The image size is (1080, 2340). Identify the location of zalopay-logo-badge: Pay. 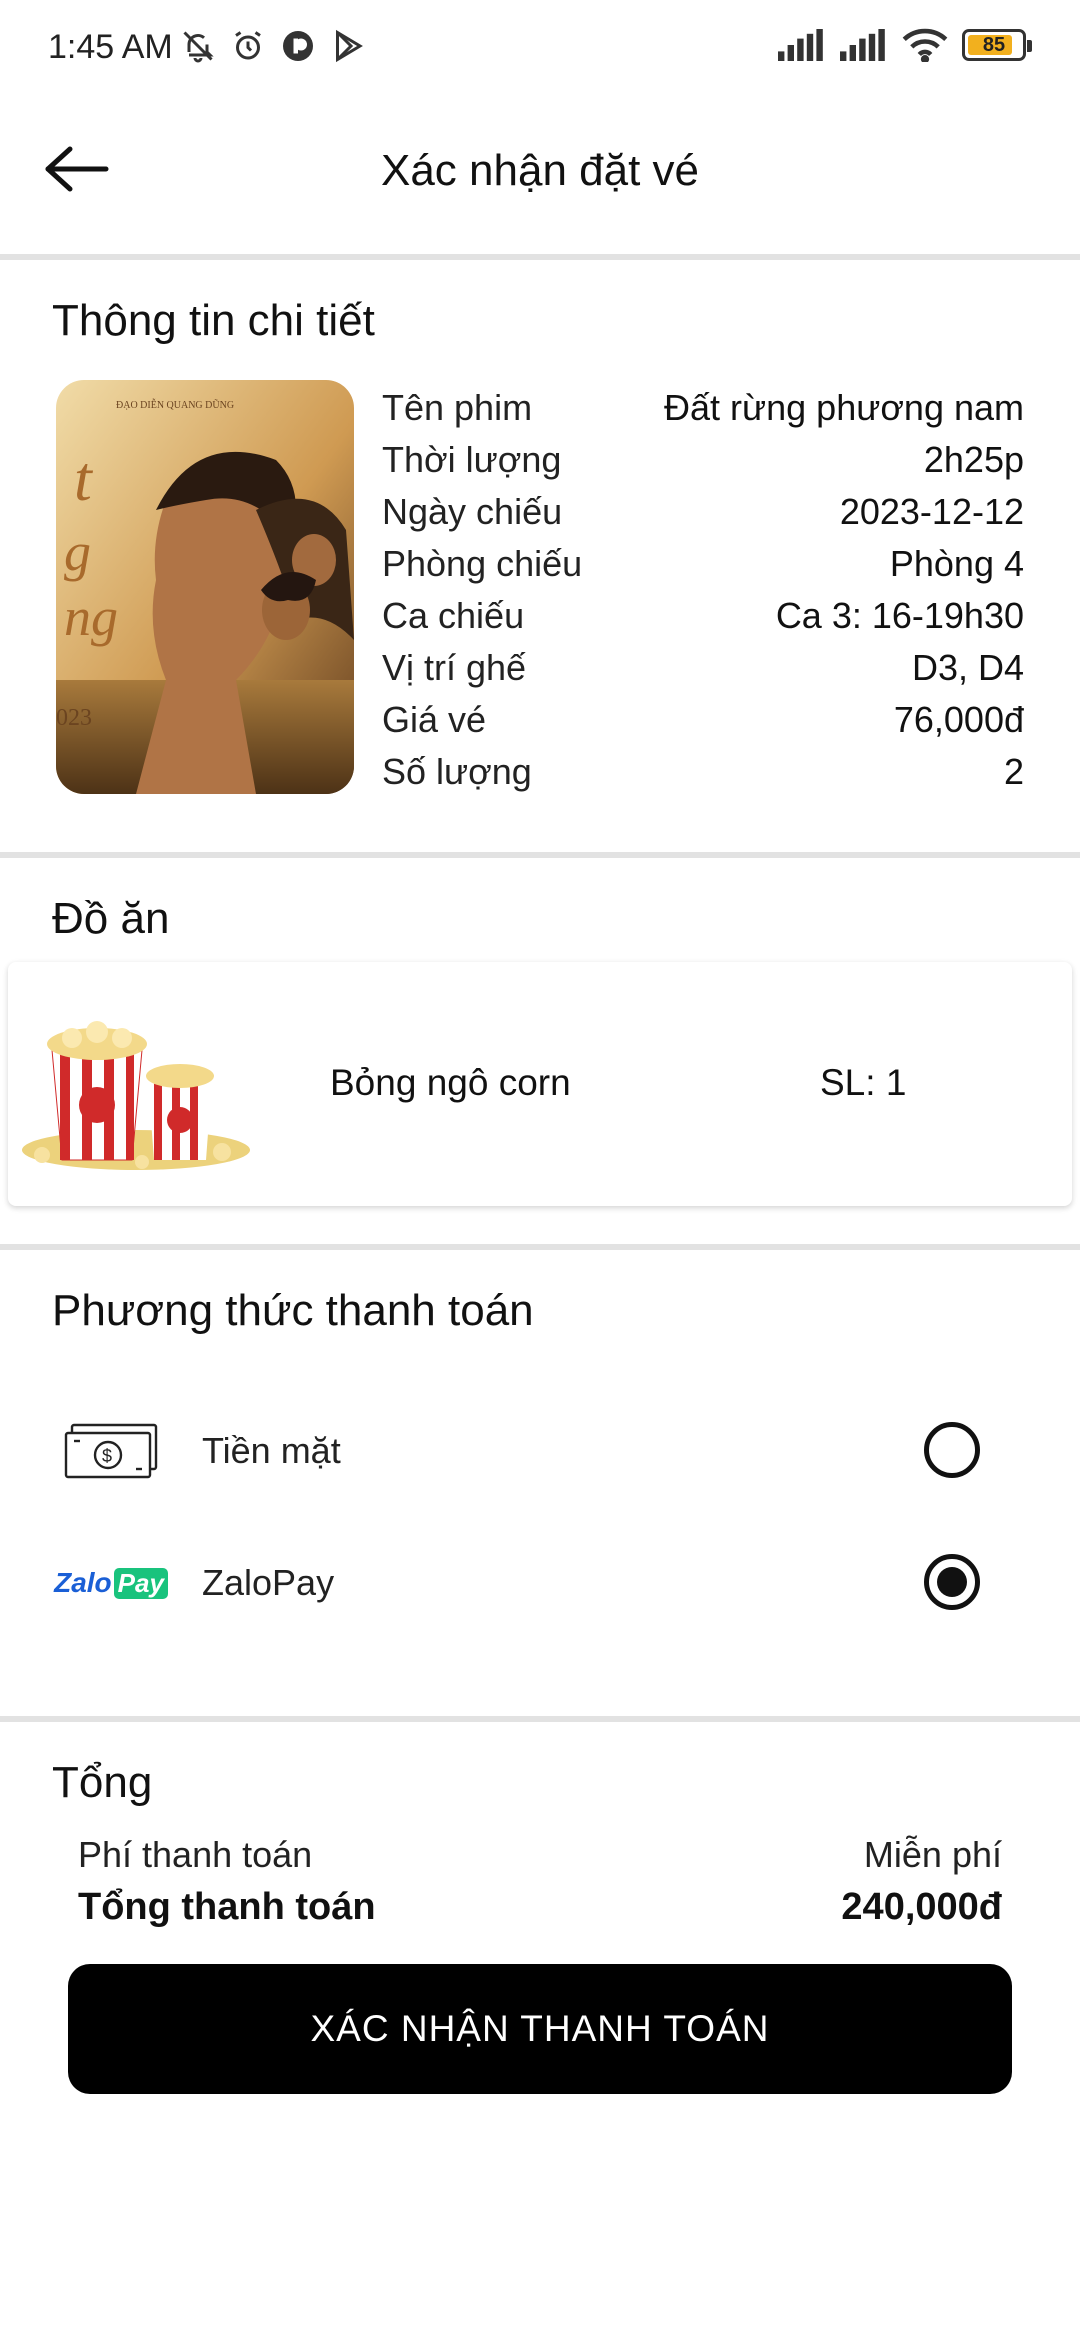
(140, 1583).